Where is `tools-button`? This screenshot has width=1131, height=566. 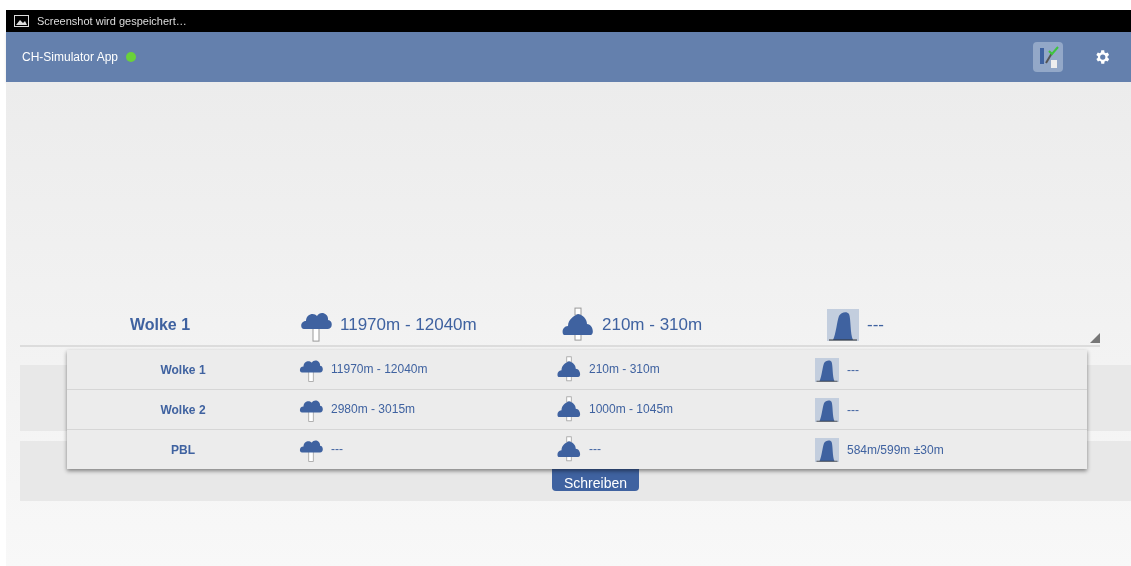 tools-button is located at coordinates (1048, 57).